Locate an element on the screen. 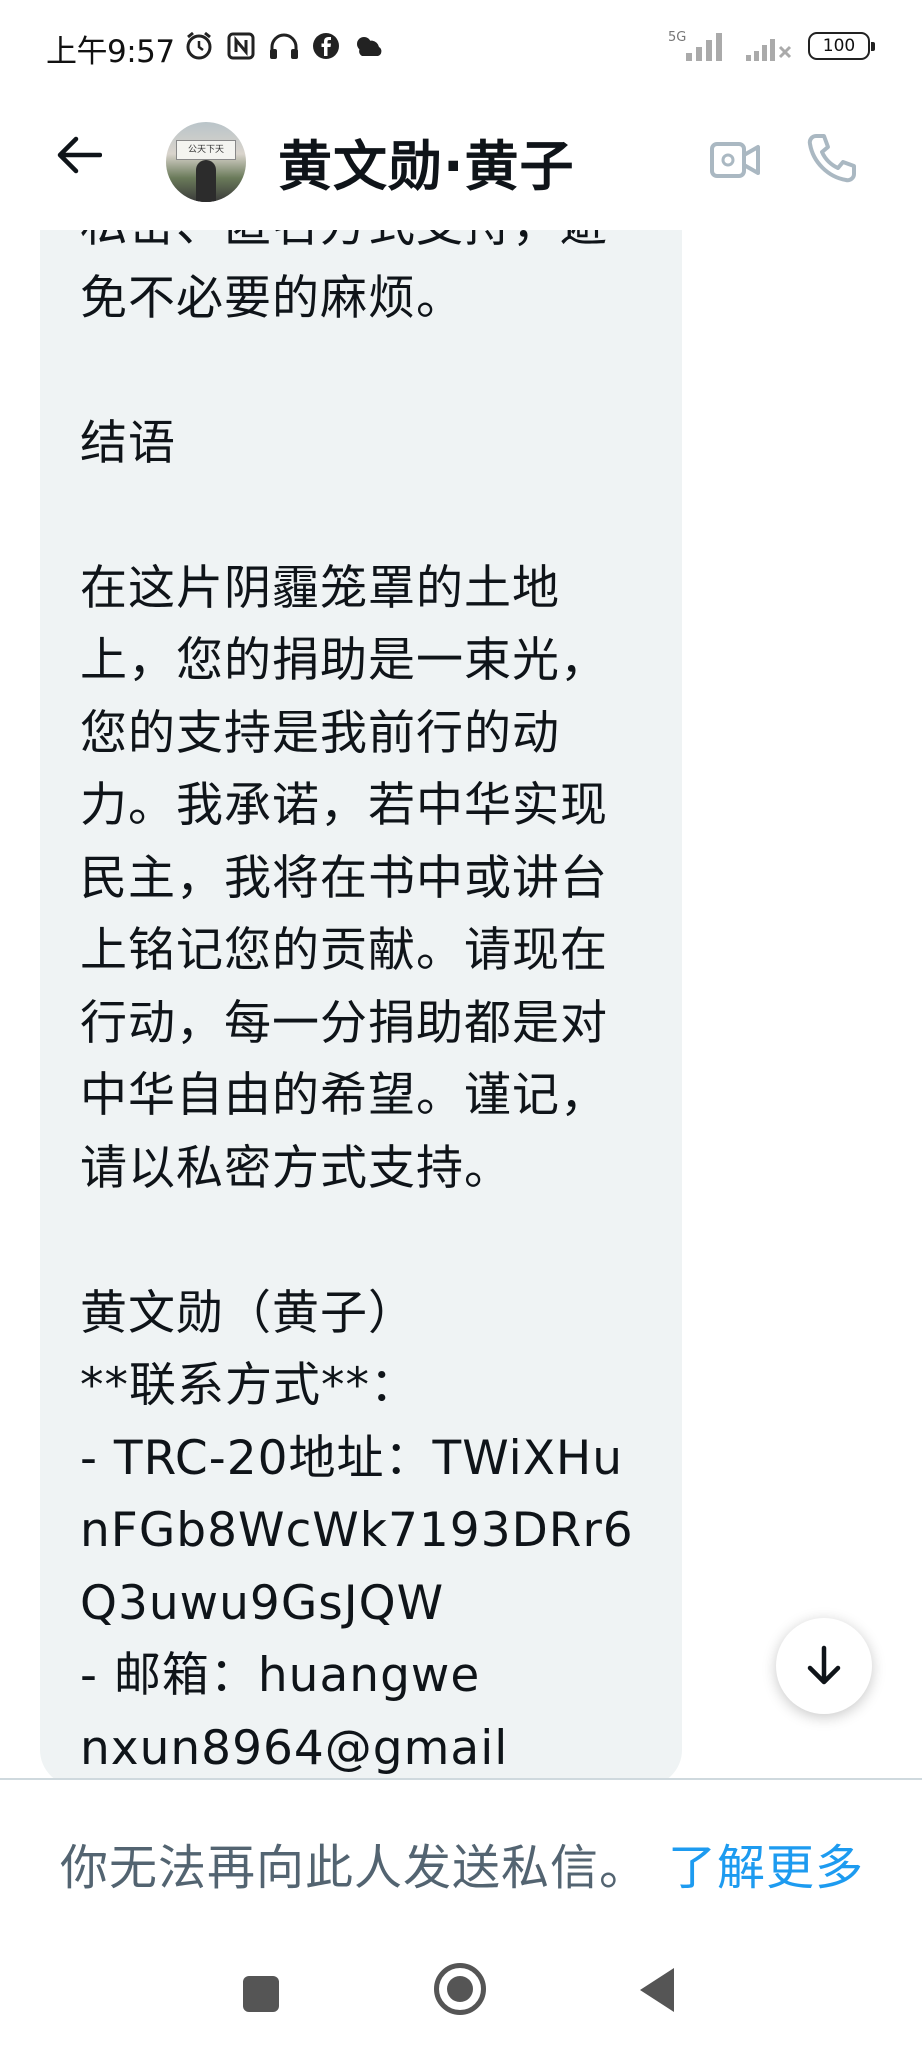 The height and width of the screenshot is (2048, 922). home-dot-icon is located at coordinates (460, 1989).